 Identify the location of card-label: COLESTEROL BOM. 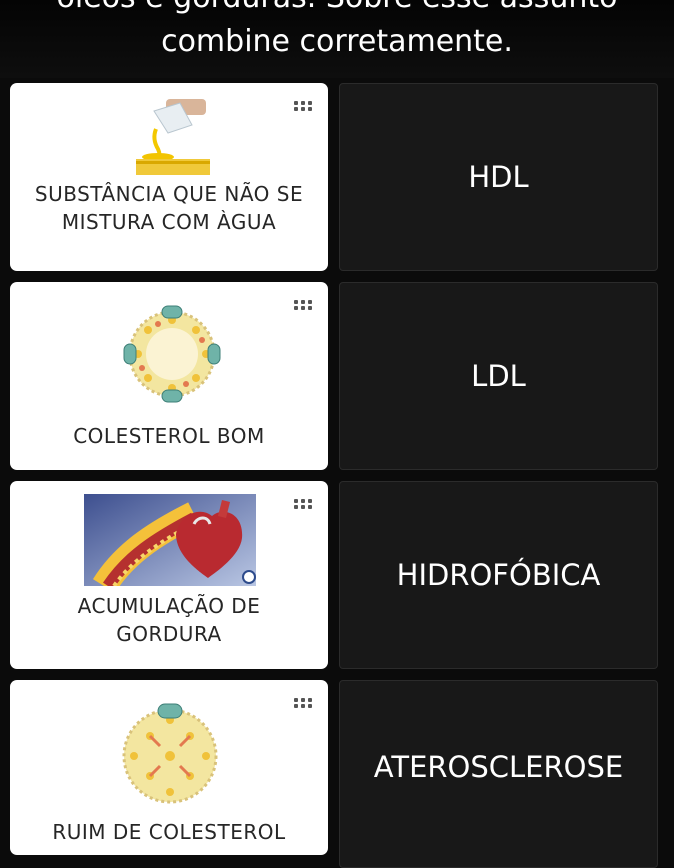
(169, 436).